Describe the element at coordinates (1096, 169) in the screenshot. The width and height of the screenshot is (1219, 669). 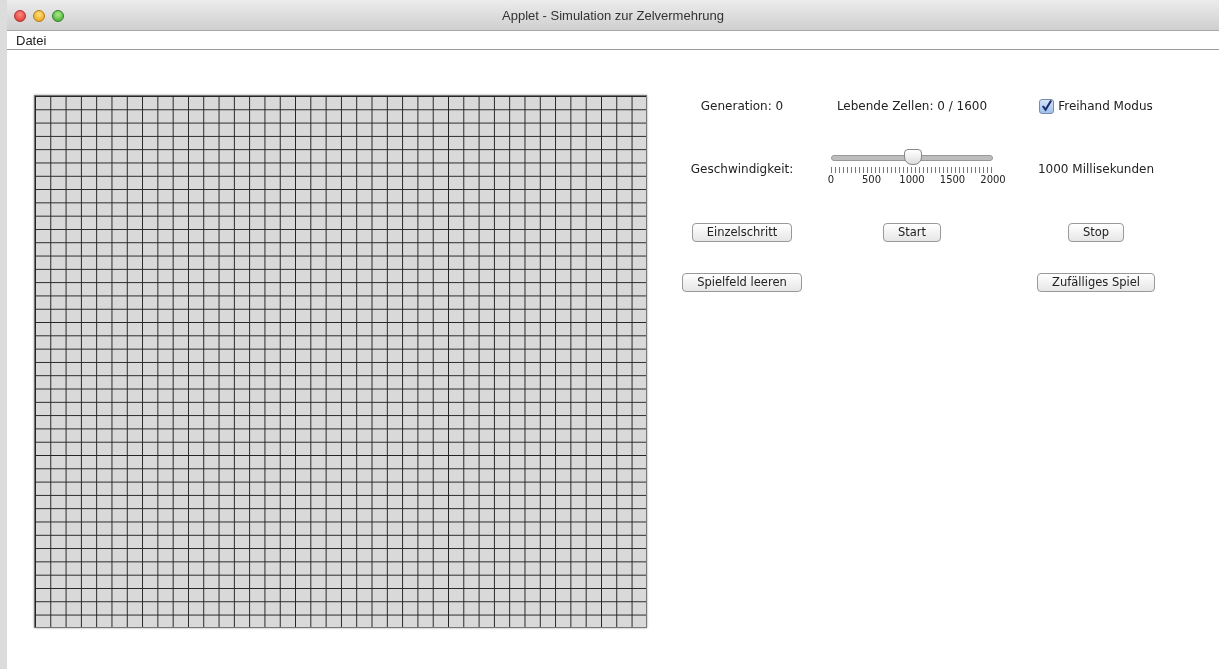
I see `speed-reading: 1000 Millisekunden` at that location.